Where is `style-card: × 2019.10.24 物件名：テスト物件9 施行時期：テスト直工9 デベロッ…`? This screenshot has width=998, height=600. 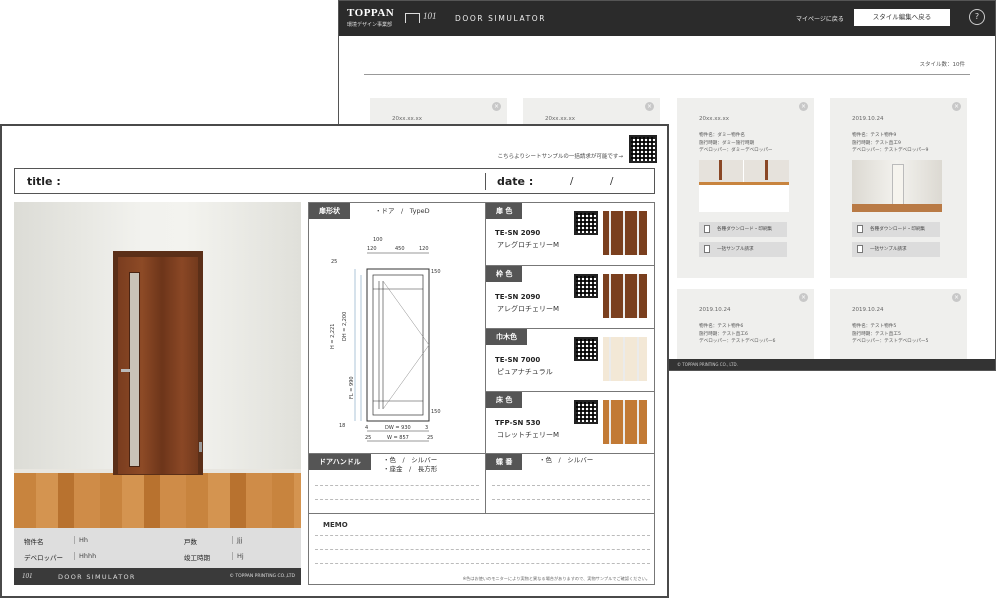 style-card: × 2019.10.24 物件名：テスト物件9 施行時期：テスト直工9 デベロッ… is located at coordinates (898, 188).